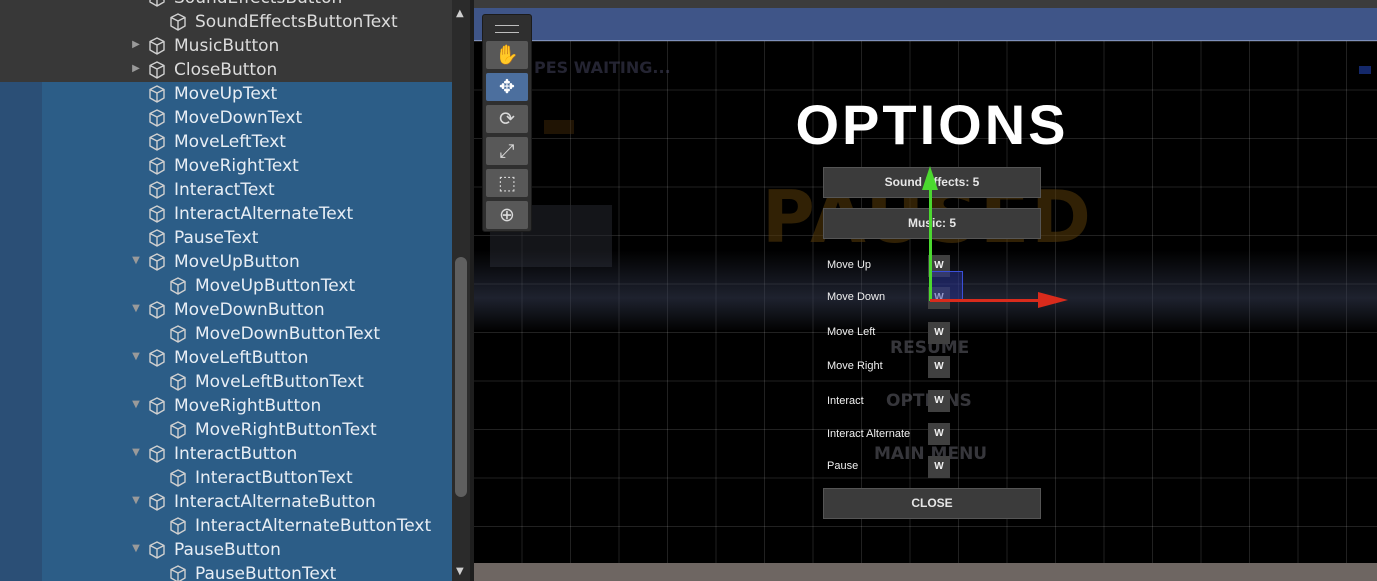  What do you see at coordinates (855, 366) in the screenshot?
I see `move-right-label: Move Right` at bounding box center [855, 366].